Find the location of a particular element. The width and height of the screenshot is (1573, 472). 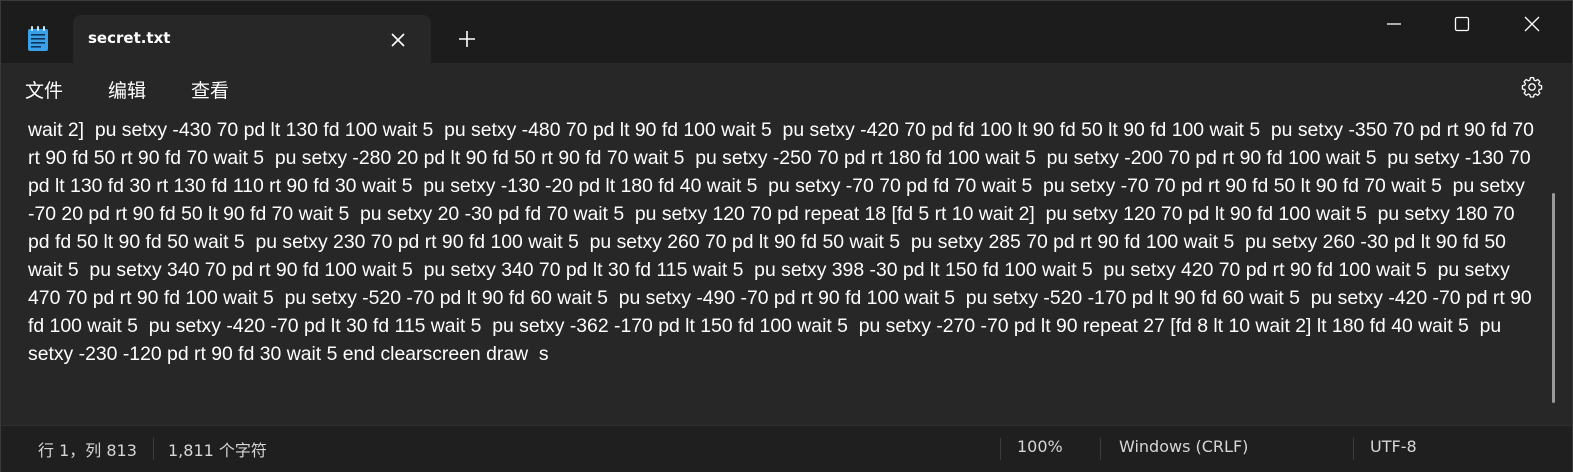

vertical-scrollbar is located at coordinates (1553, 298).